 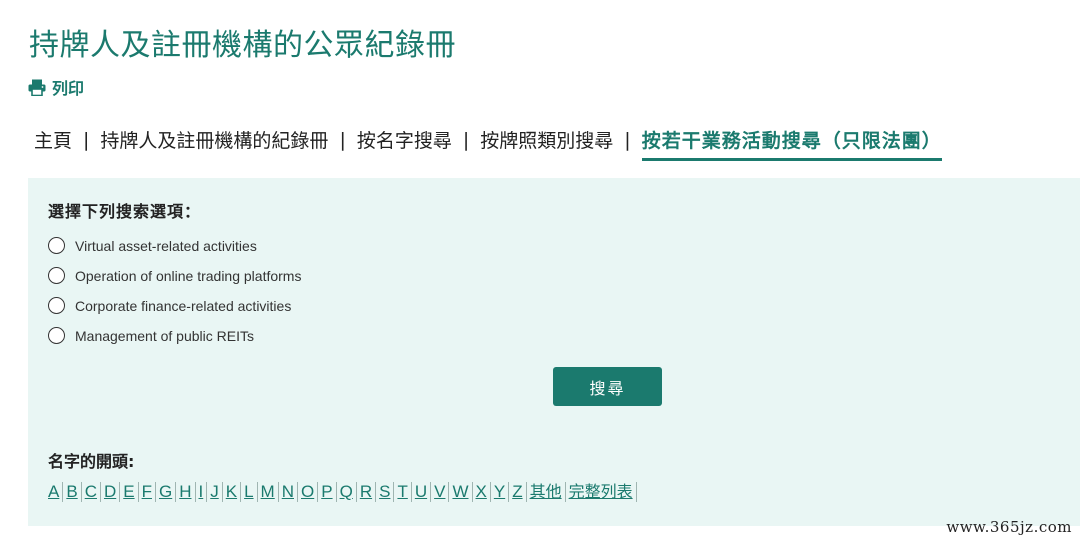 I want to click on alphabet-list: A B C D E F G H I J K L M N O P Q R S T U V W X Y Z 其他 完整列表, so click(x=342, y=492).